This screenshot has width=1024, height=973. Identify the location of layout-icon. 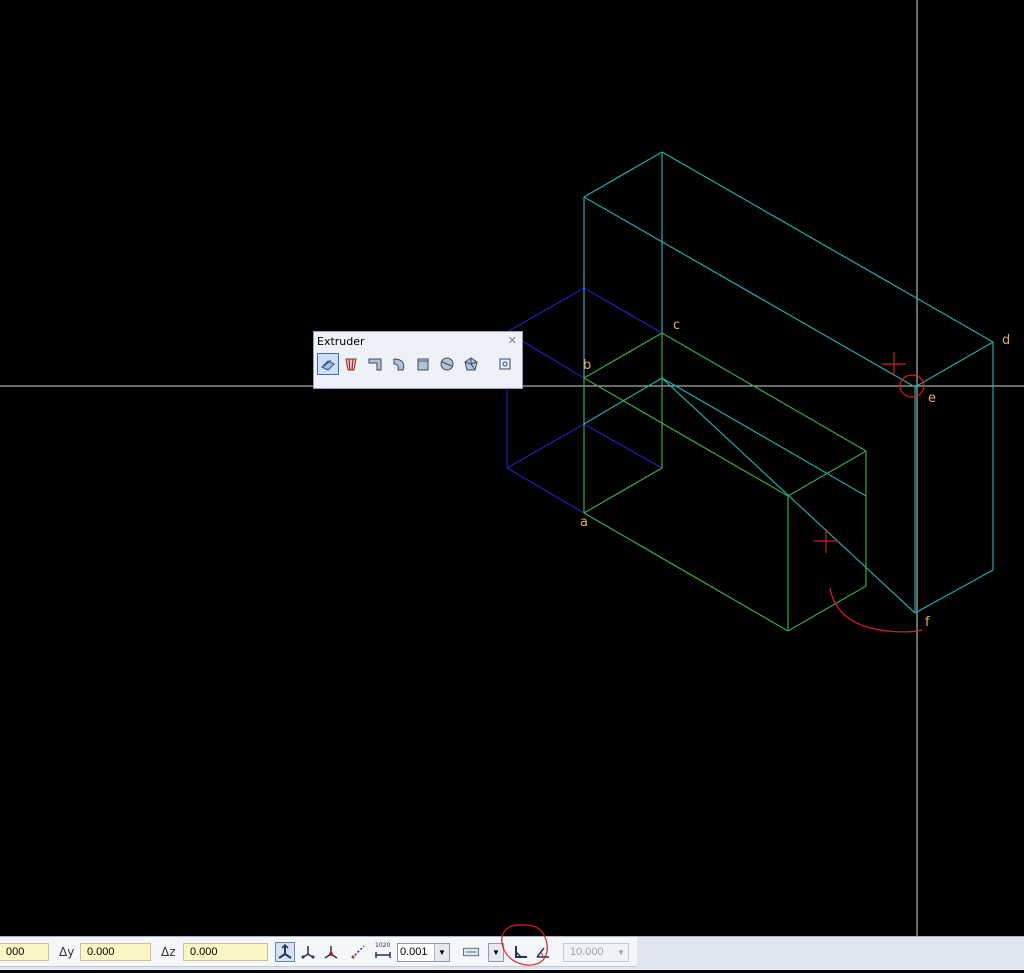
(471, 952).